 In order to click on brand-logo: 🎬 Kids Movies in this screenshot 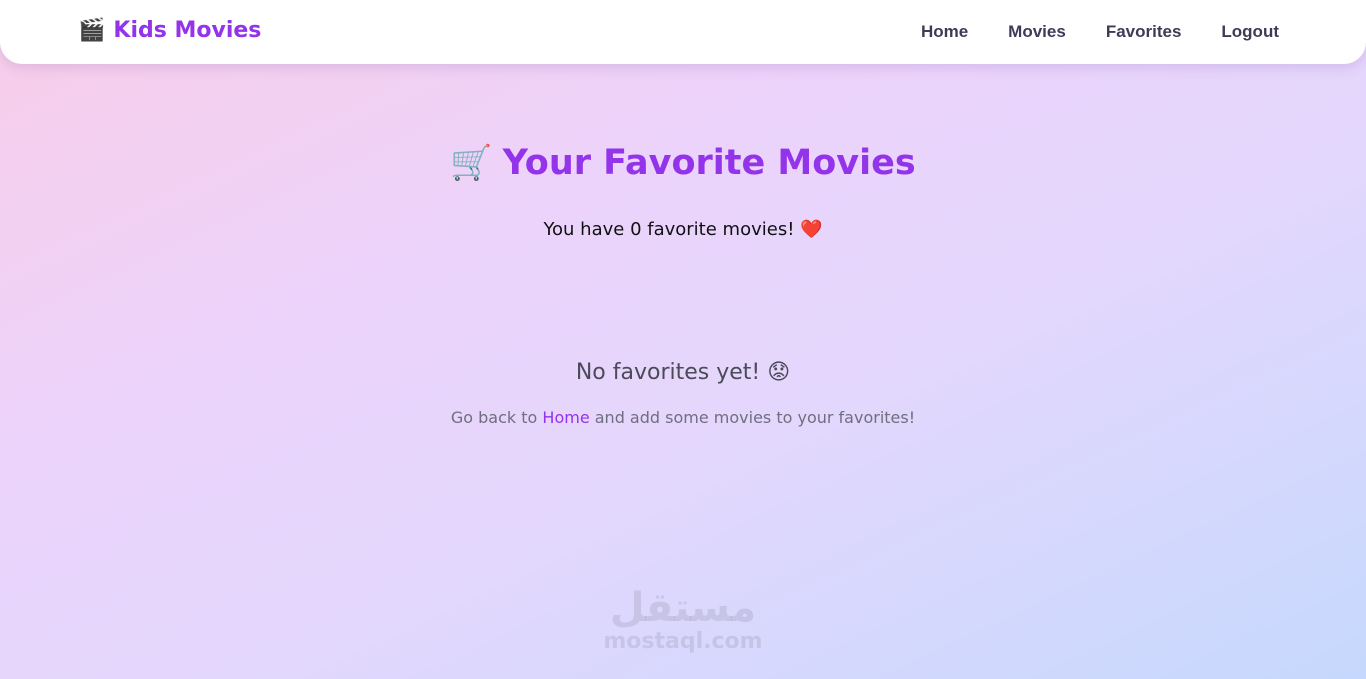, I will do `click(169, 30)`.